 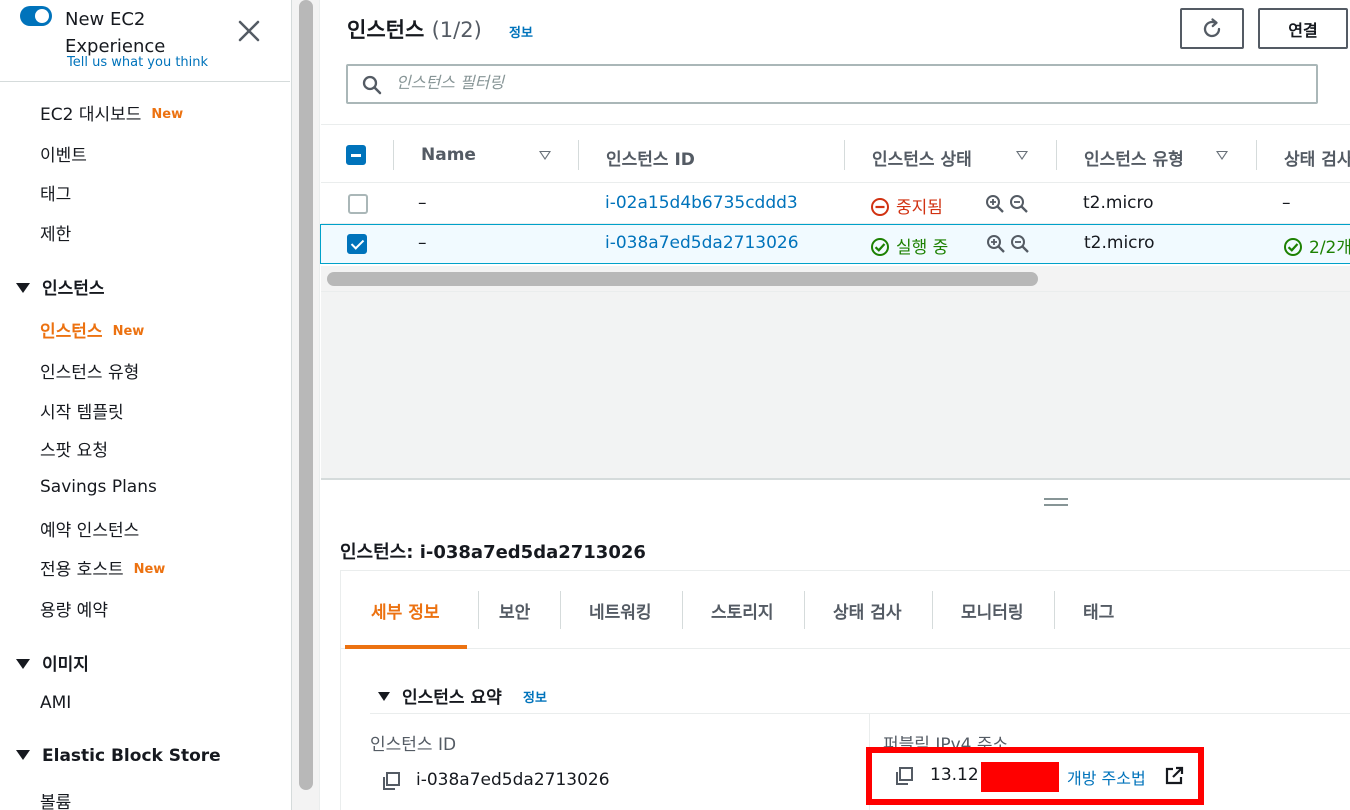 What do you see at coordinates (1212, 28) in the screenshot?
I see `refresh-button` at bounding box center [1212, 28].